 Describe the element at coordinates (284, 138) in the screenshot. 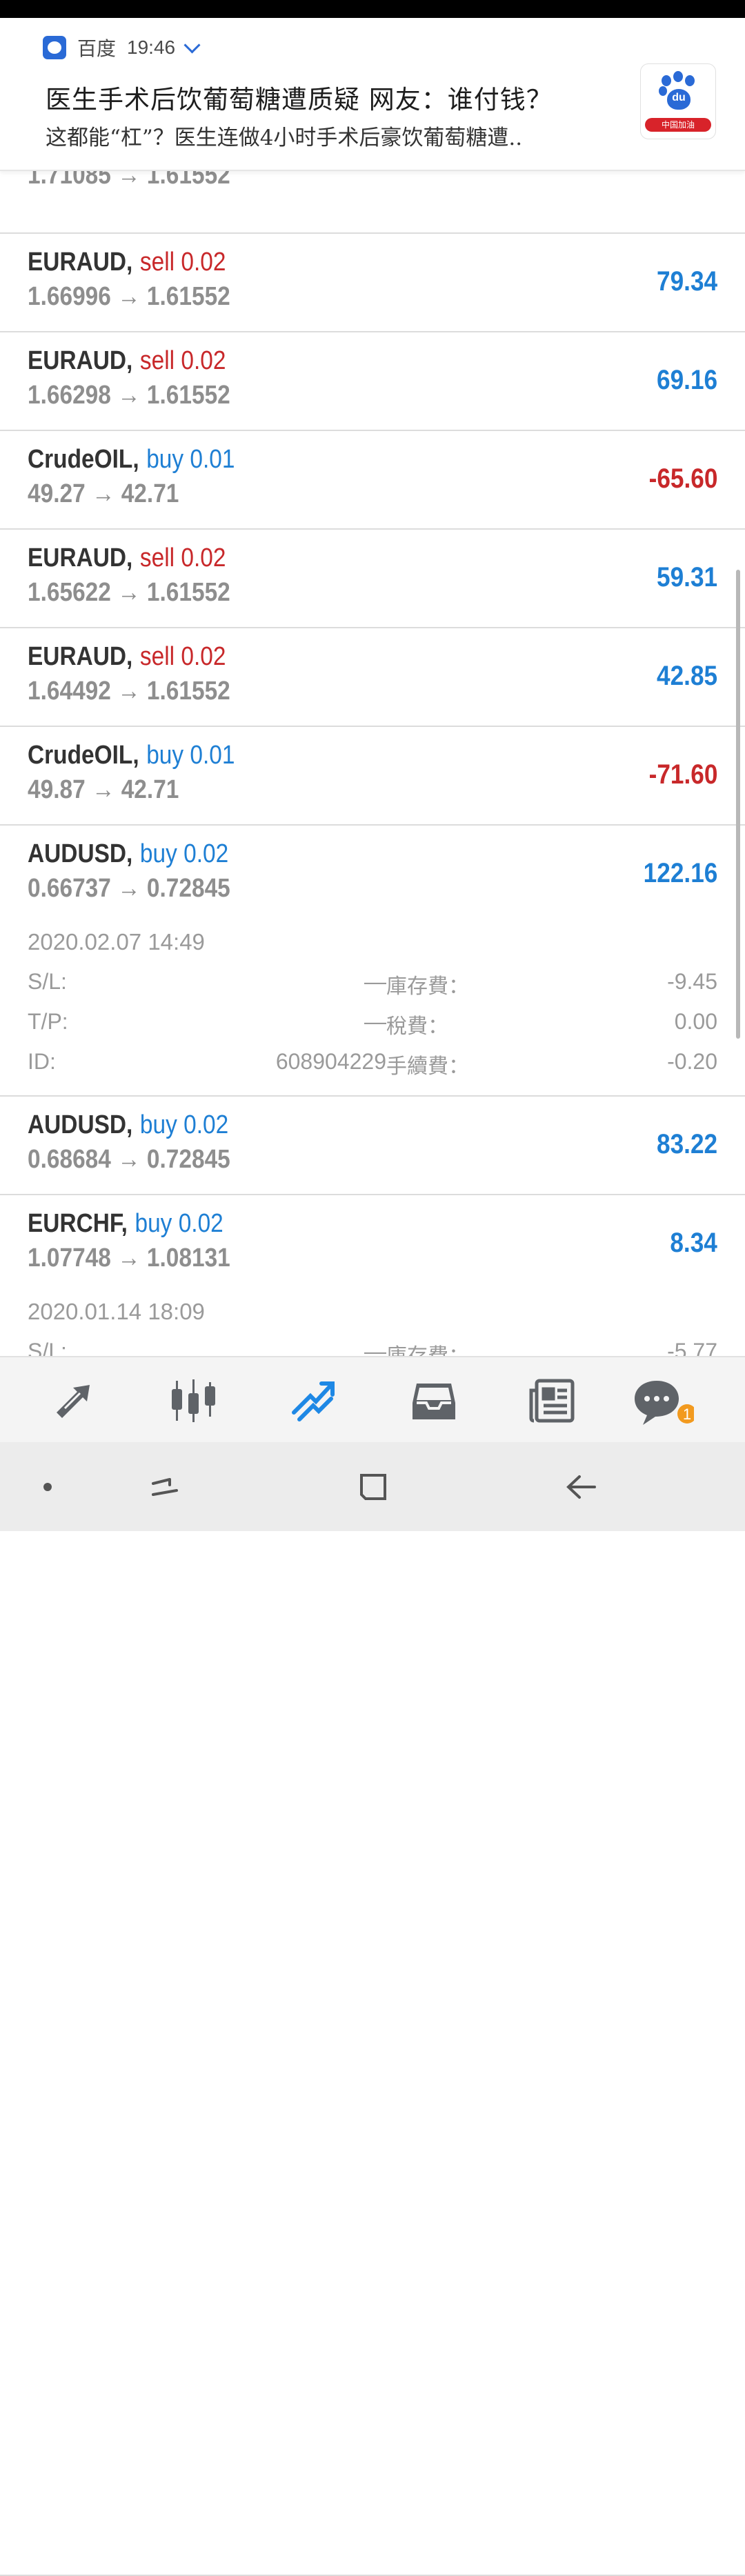

I see `notification-body: 这都能“杠”？医生连做4小时手术后豪饮葡萄糖遭..` at that location.